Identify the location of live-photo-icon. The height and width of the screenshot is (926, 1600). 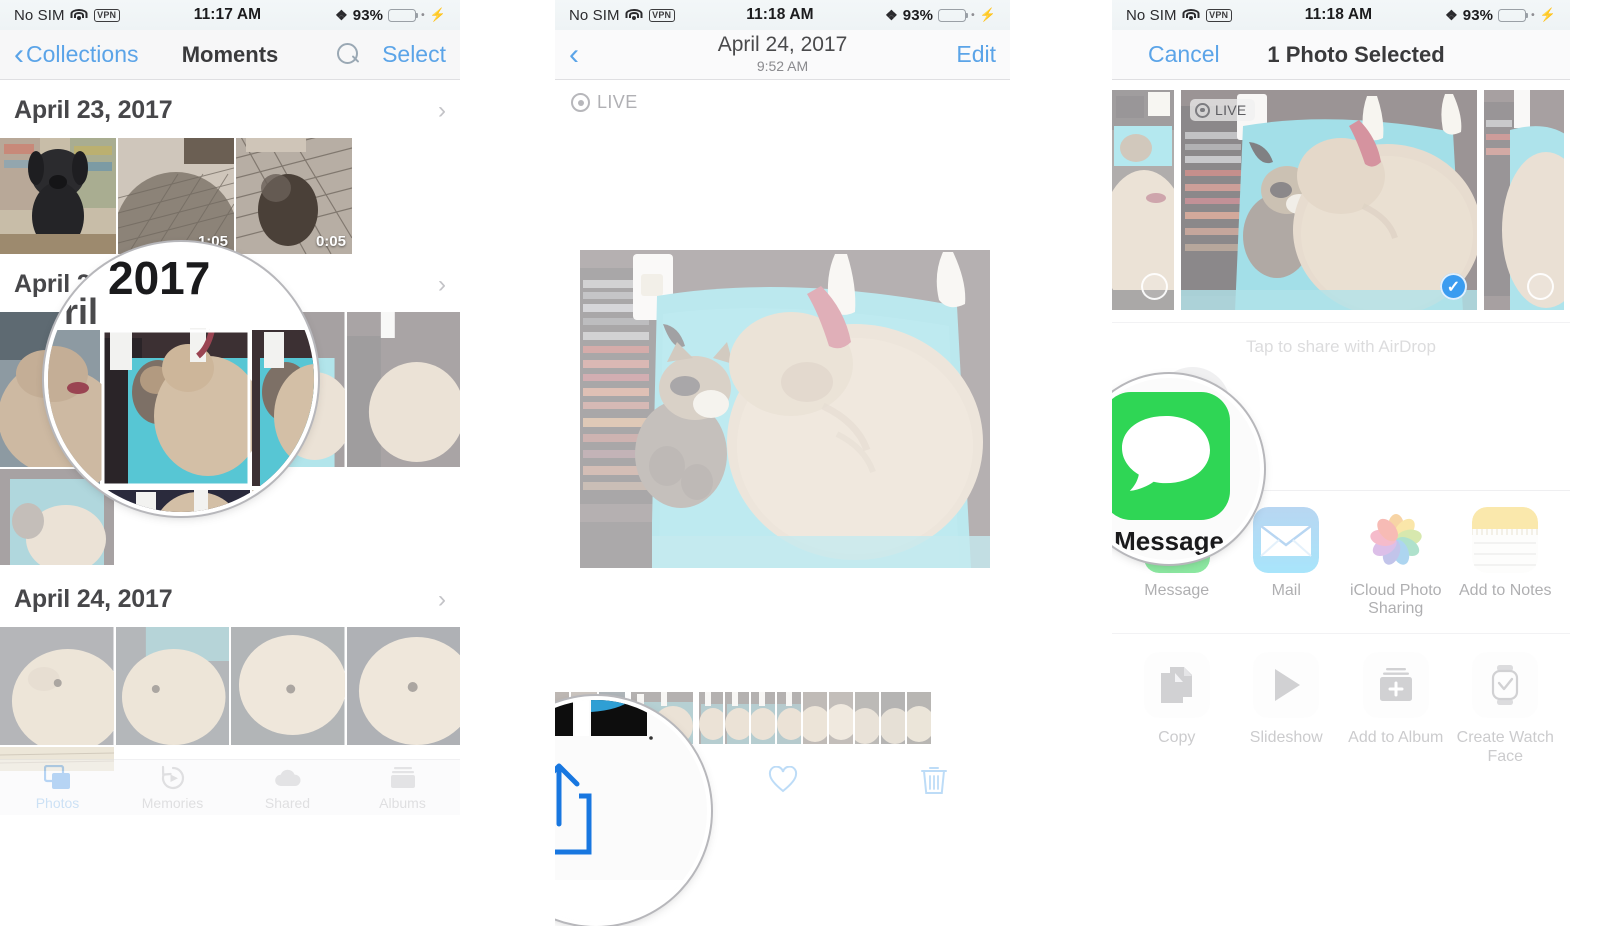
(580, 102).